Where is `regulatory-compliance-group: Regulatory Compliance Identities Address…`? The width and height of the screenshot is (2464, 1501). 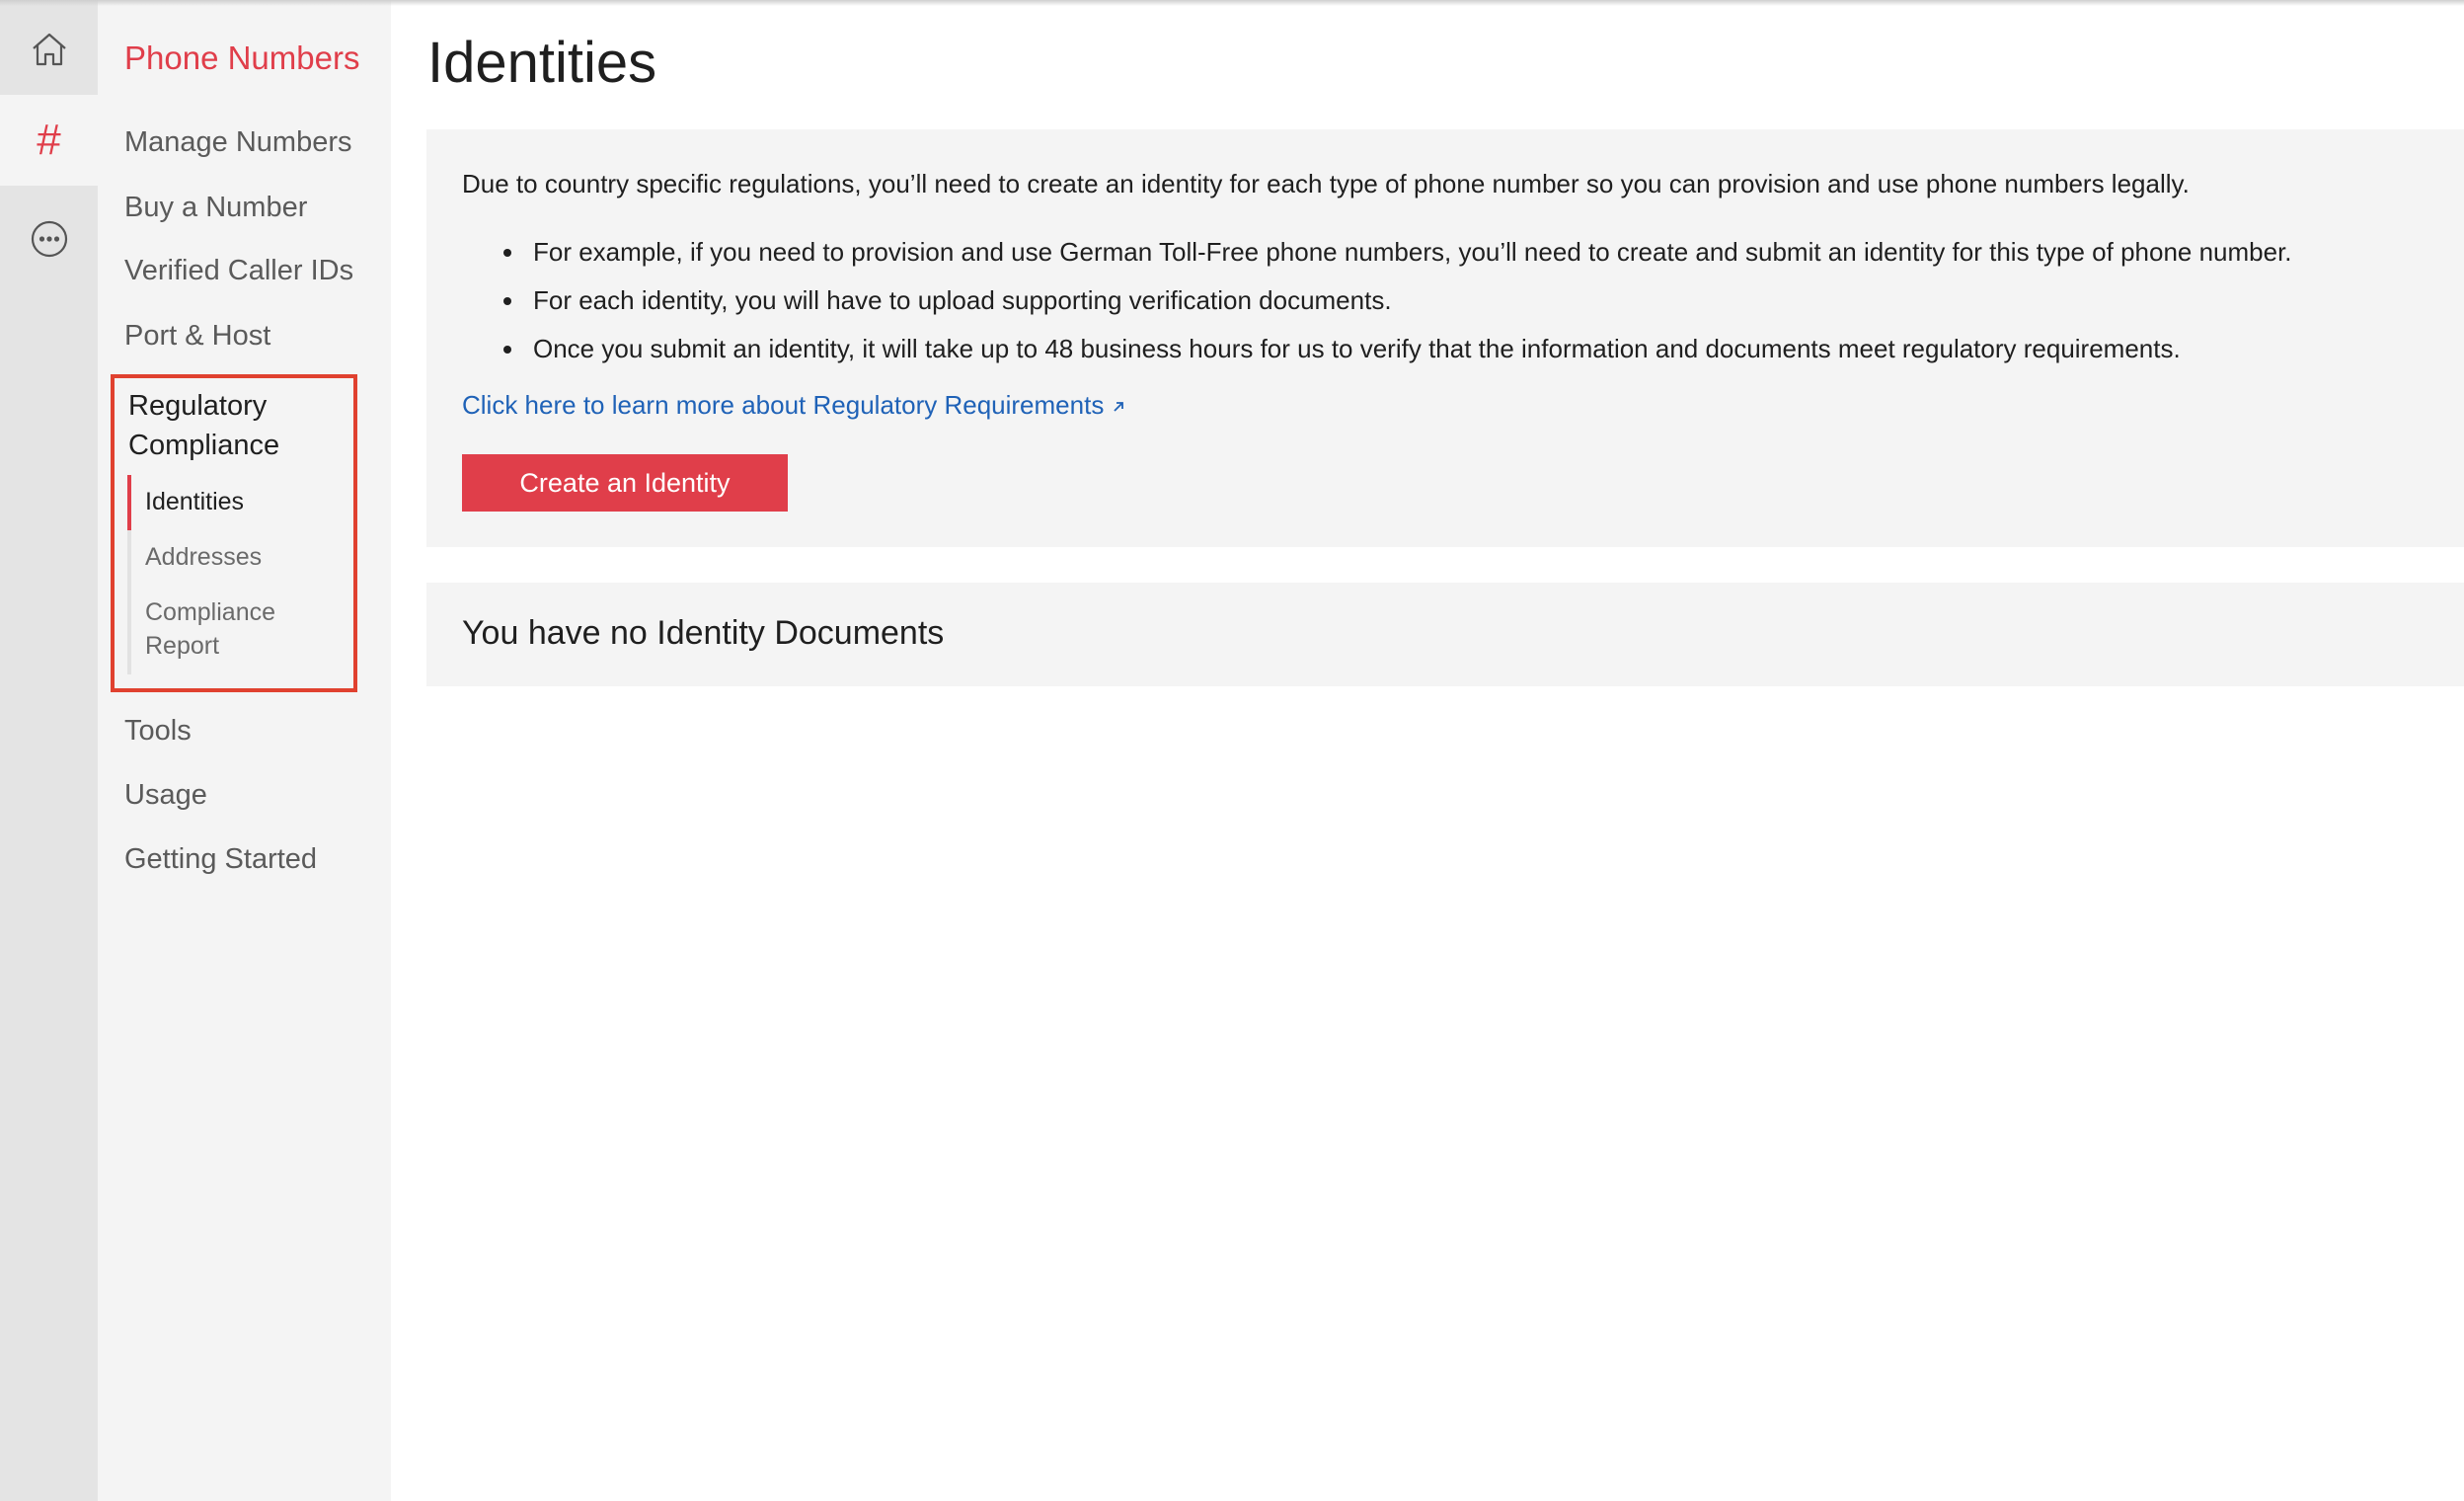
regulatory-compliance-group: Regulatory Compliance Identities Address… is located at coordinates (234, 533).